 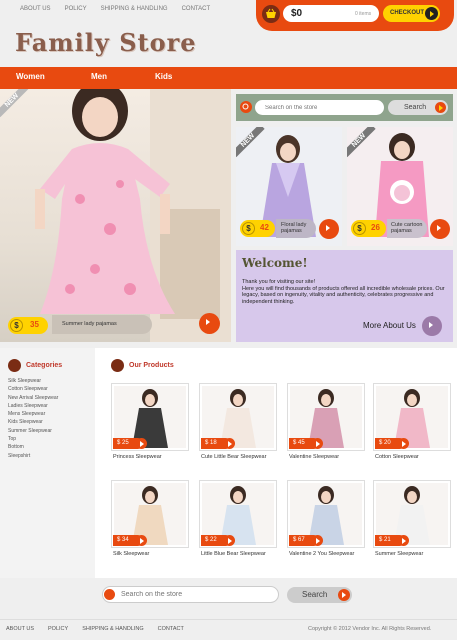 I want to click on featured-price-1: 42, so click(x=264, y=227).